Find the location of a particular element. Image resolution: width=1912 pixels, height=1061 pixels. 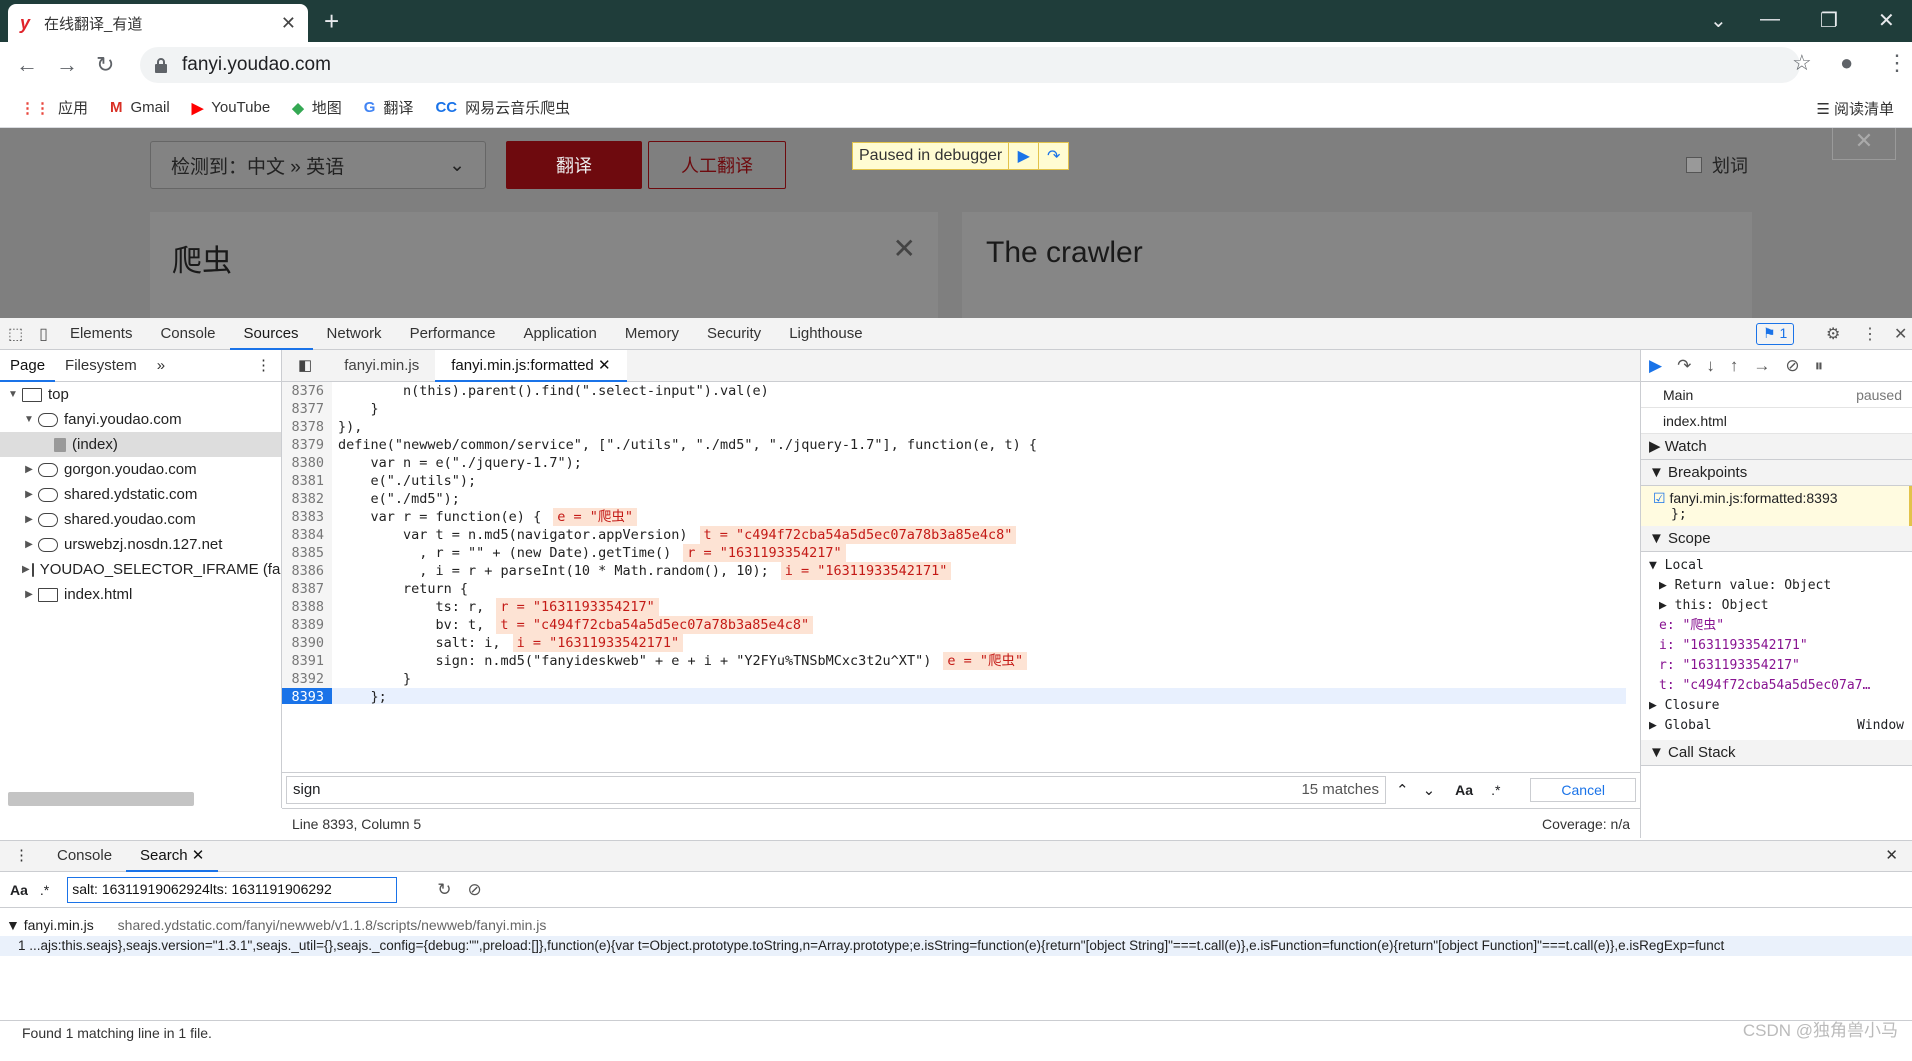

line-number: 8378 is located at coordinates (307, 427).